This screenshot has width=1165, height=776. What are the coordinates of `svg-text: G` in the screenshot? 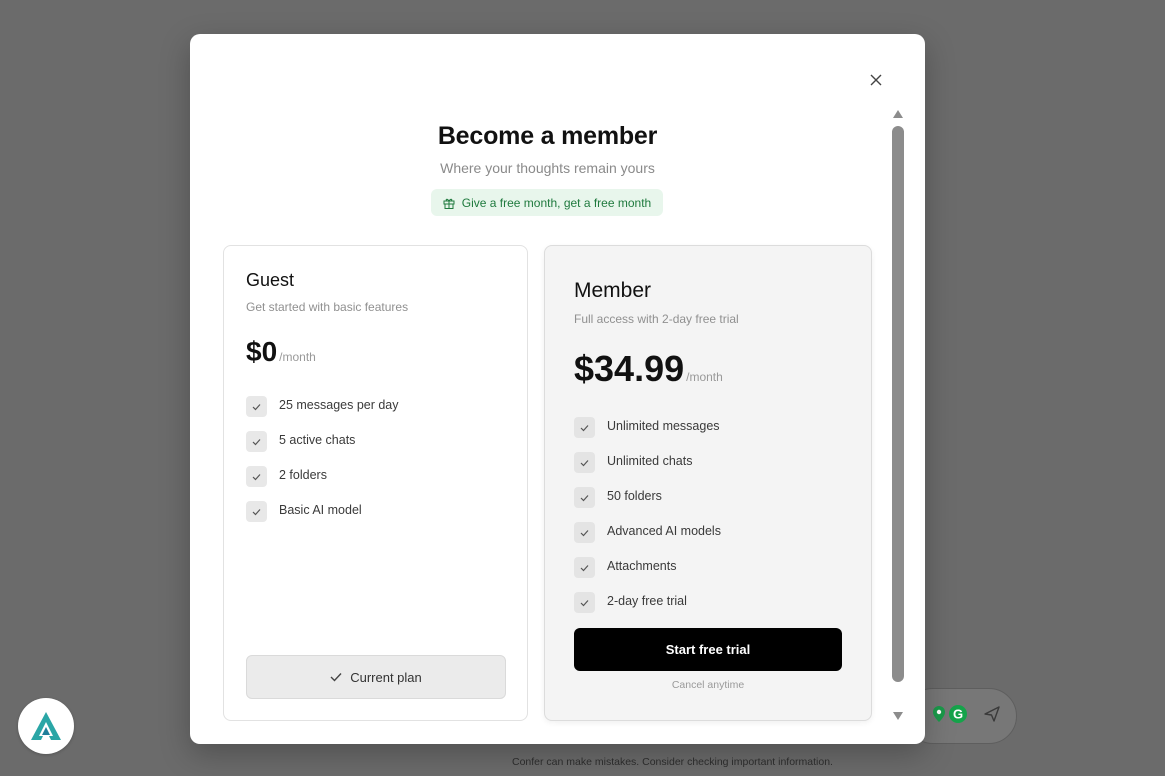 It's located at (958, 714).